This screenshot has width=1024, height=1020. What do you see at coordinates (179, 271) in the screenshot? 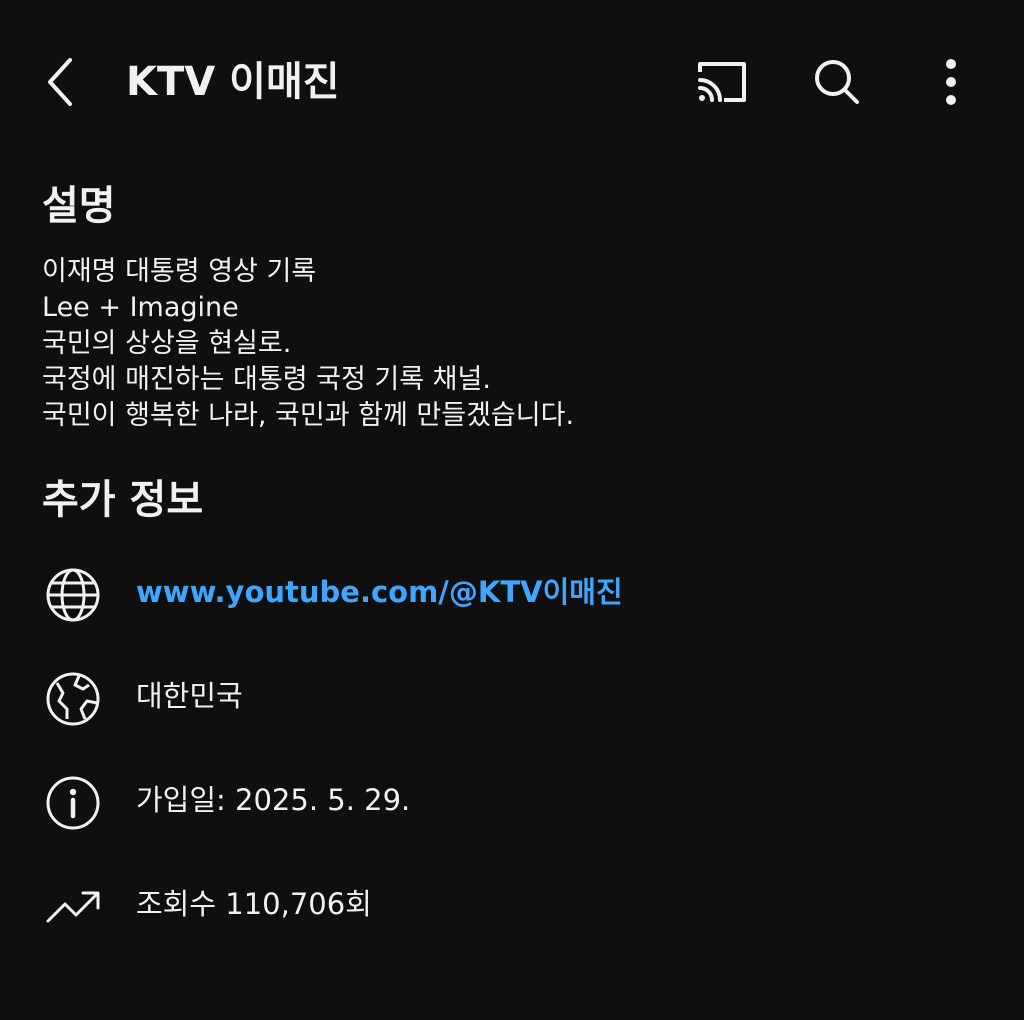
I see `description-line: 이재명 대통령 영상 기록` at bounding box center [179, 271].